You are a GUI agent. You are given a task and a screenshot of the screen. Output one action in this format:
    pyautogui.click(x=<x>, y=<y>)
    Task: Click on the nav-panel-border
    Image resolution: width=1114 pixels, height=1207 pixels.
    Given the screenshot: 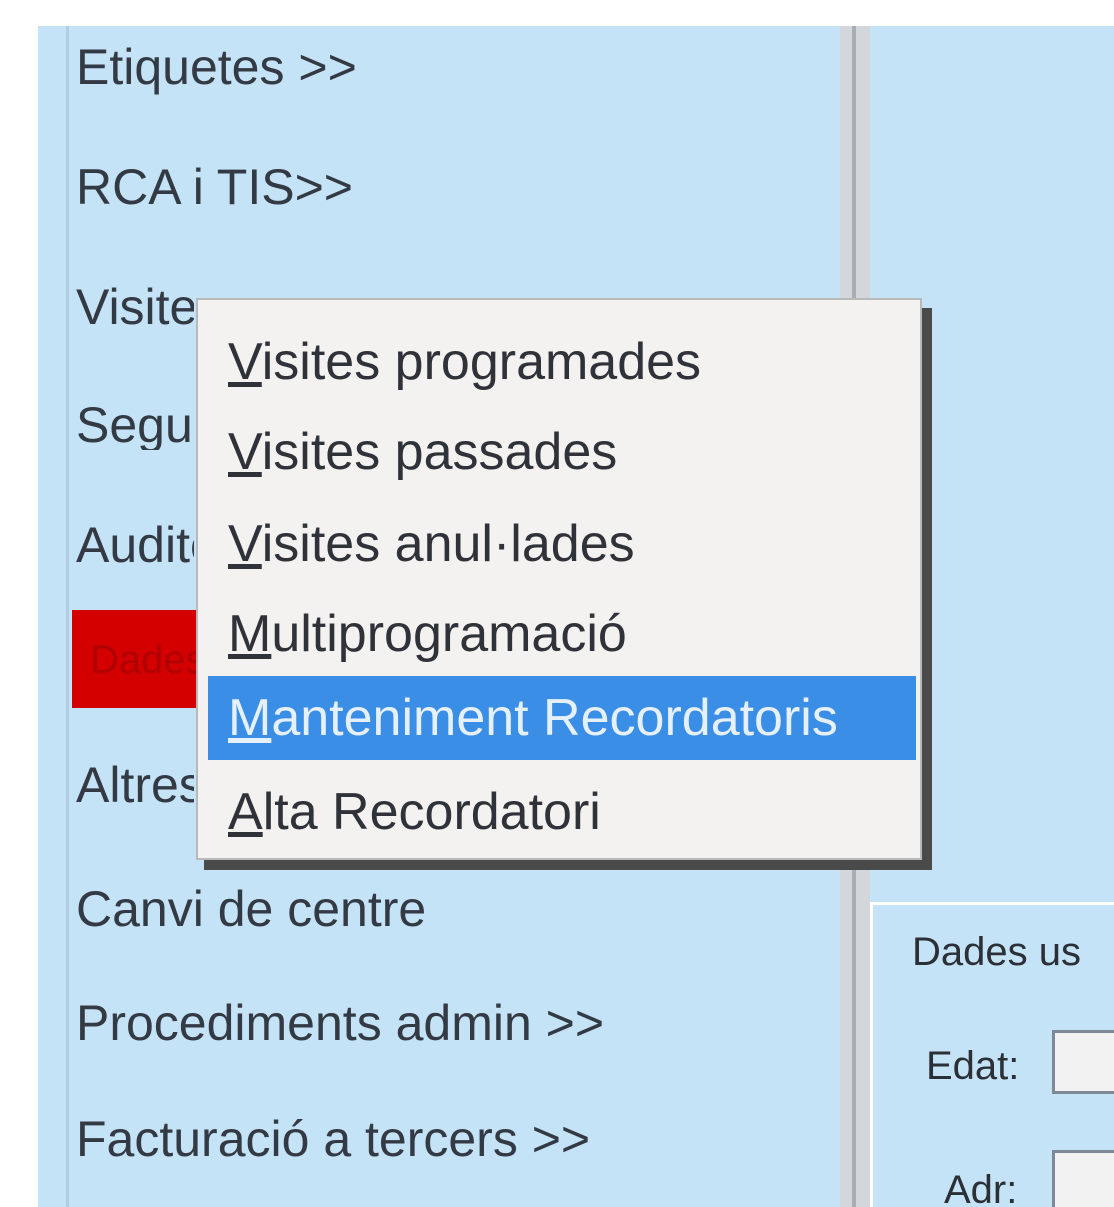 What is the action you would take?
    pyautogui.click(x=67, y=616)
    